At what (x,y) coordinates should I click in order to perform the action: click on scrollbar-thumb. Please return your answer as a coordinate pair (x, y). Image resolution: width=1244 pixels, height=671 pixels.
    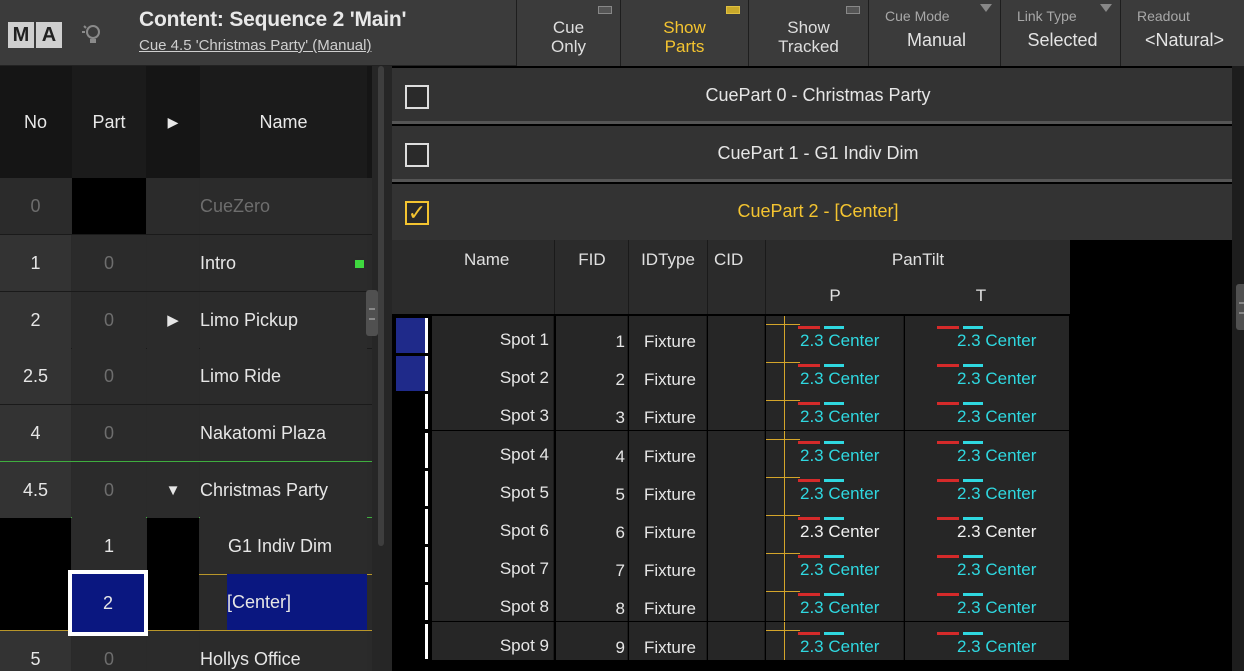
    Looking at the image, I should click on (381, 306).